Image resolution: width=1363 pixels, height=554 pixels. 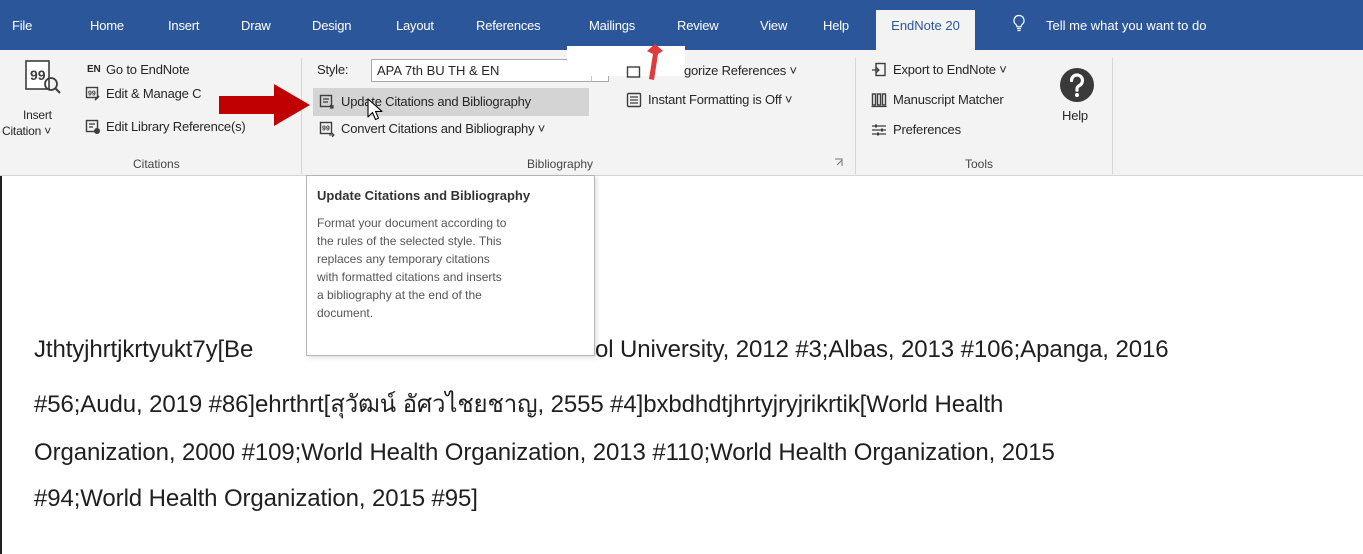 What do you see at coordinates (345, 313) in the screenshot?
I see `tooltip-text-line: document.` at bounding box center [345, 313].